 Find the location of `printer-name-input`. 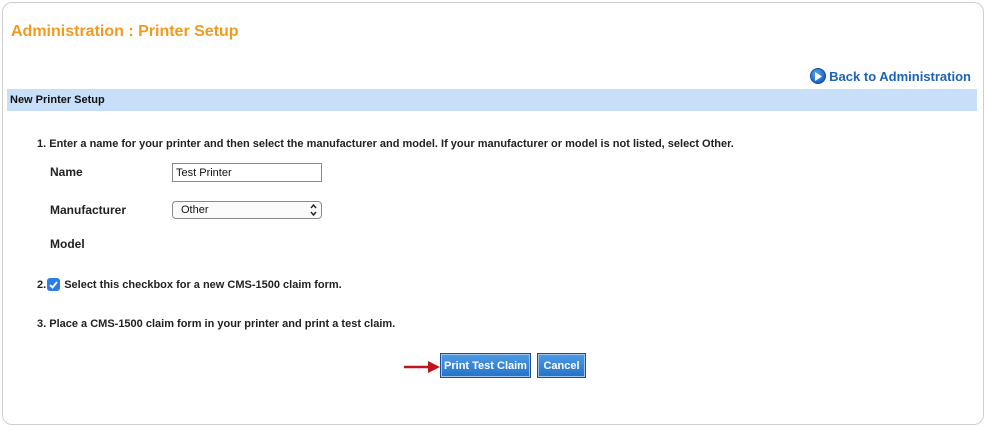

printer-name-input is located at coordinates (247, 172).